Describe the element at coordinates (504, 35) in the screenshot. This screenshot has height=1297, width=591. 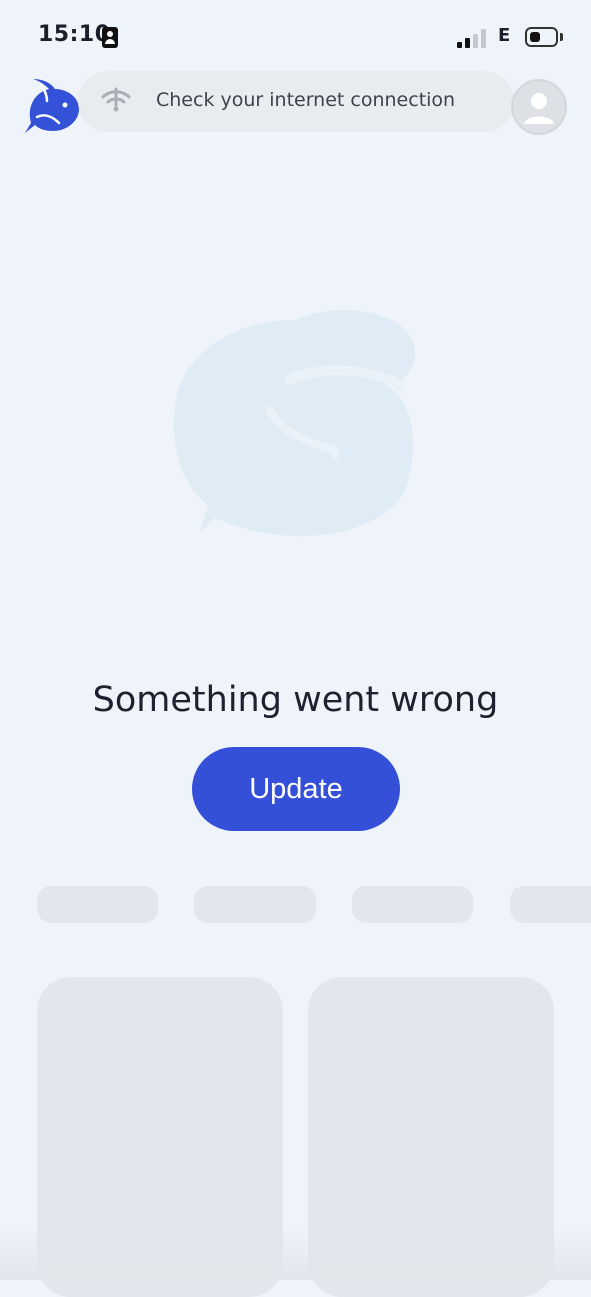
I see `network-type: E` at that location.